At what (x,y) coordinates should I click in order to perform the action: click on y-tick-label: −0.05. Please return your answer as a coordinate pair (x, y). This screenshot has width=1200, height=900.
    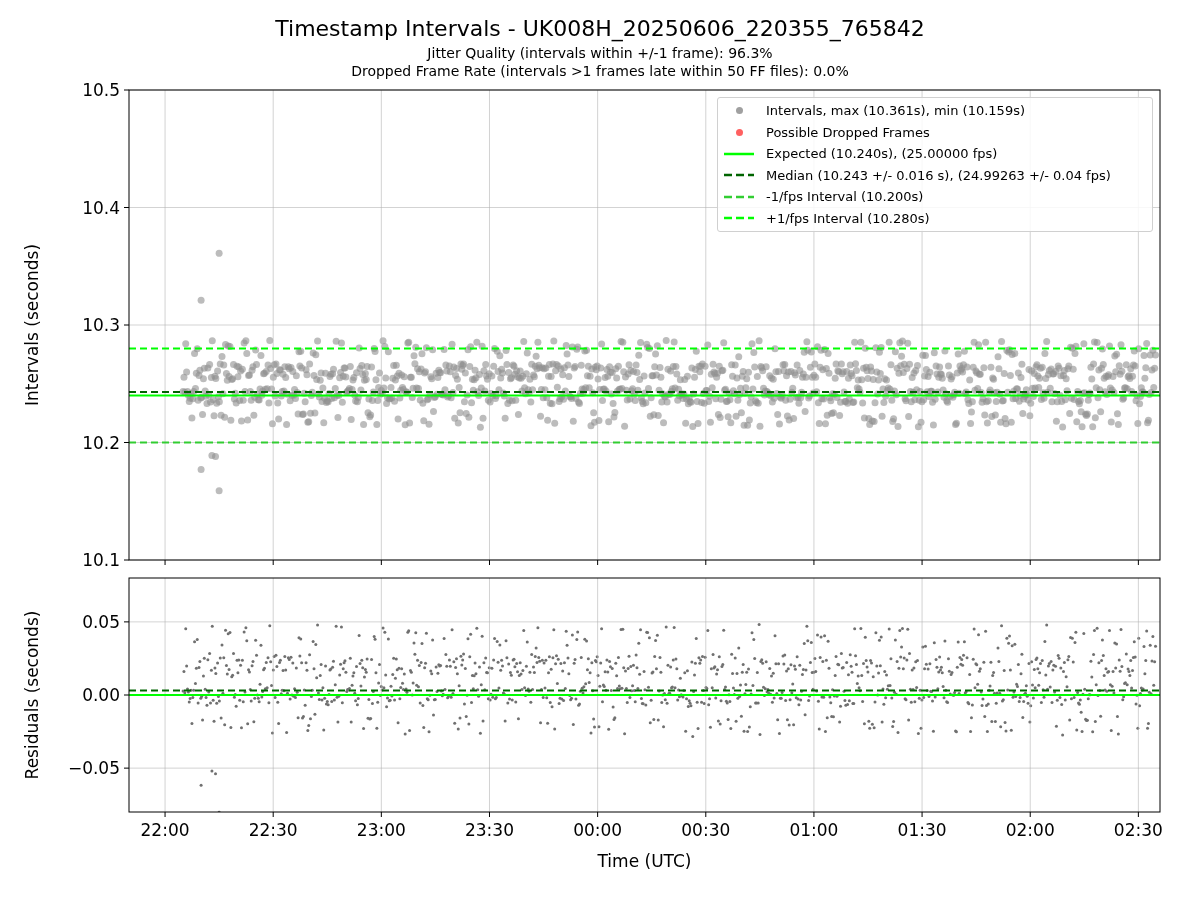
    Looking at the image, I should click on (93, 768).